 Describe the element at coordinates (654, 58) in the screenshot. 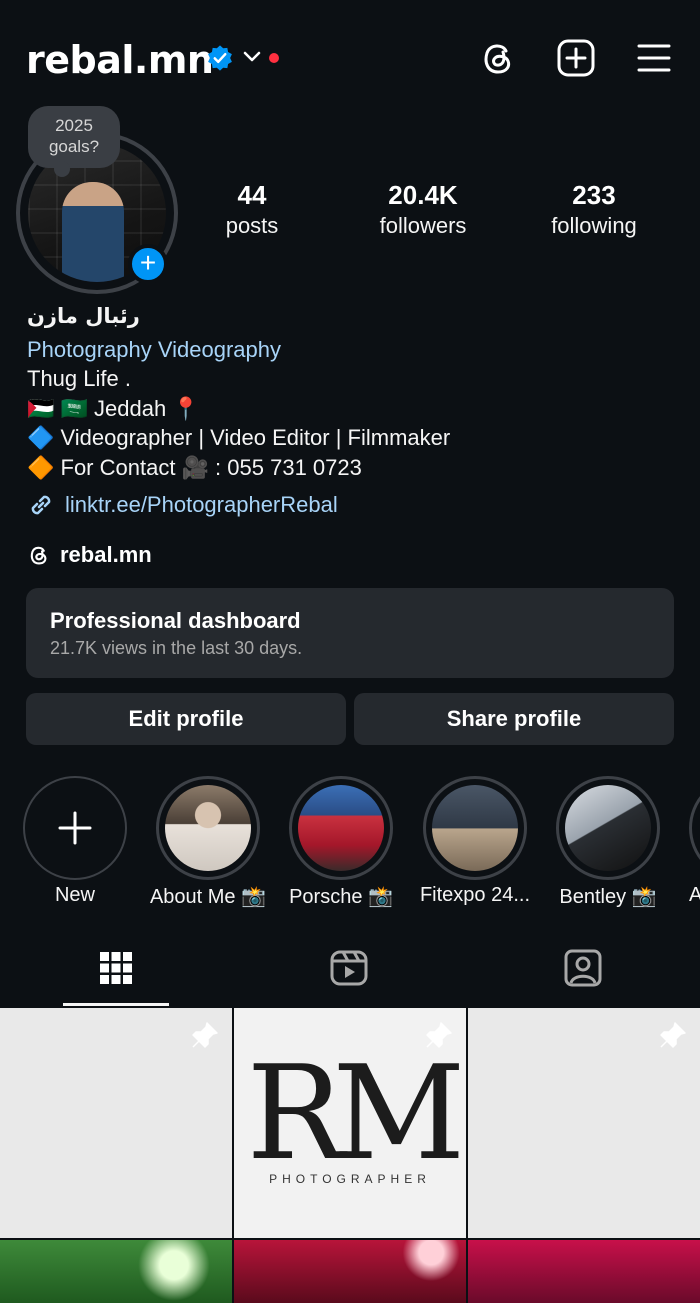

I see `menu-icon` at that location.